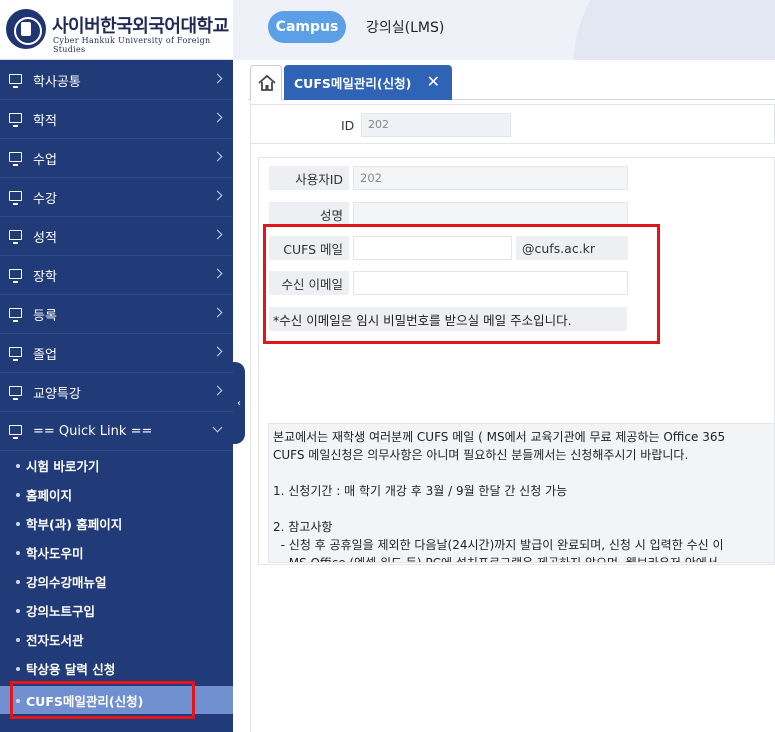  I want to click on sidebar-item-label: 학적, so click(45, 121).